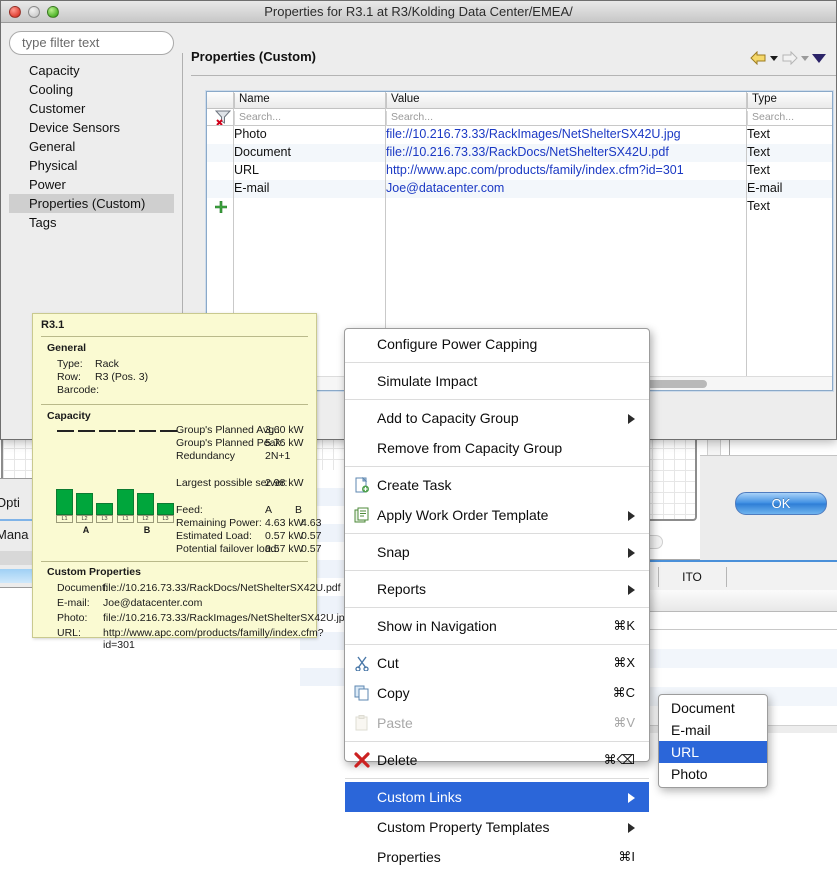  I want to click on submenu-arrow-icon, so click(631, 553).